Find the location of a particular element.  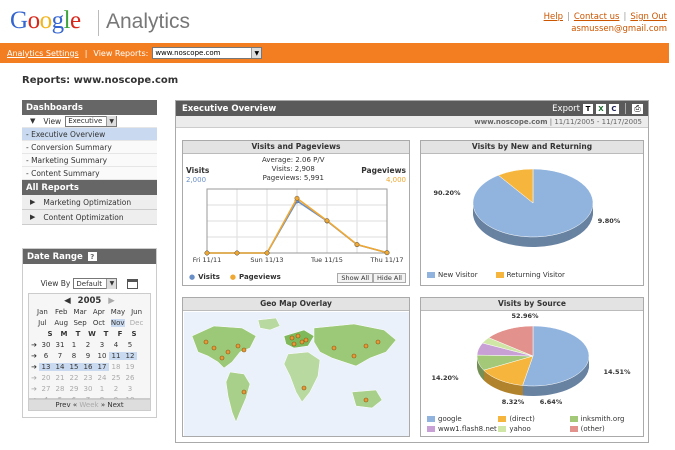

day: 27 is located at coordinates (46, 389).